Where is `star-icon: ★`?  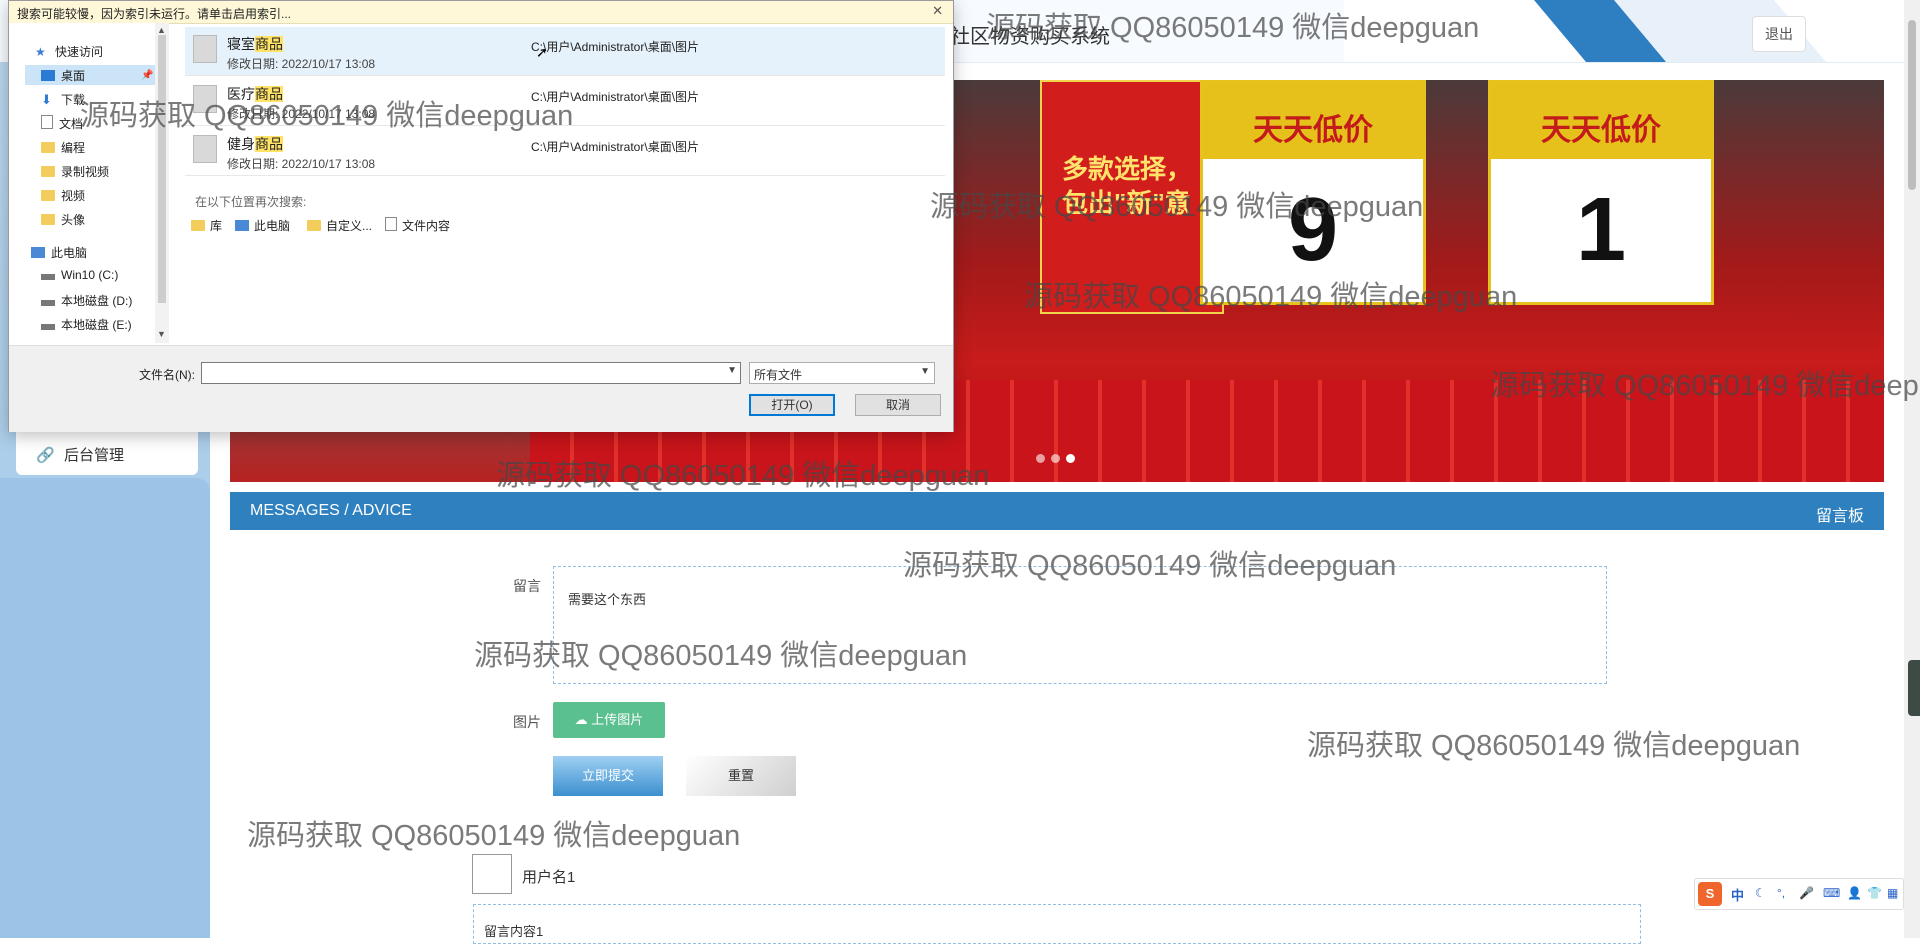 star-icon: ★ is located at coordinates (40, 52).